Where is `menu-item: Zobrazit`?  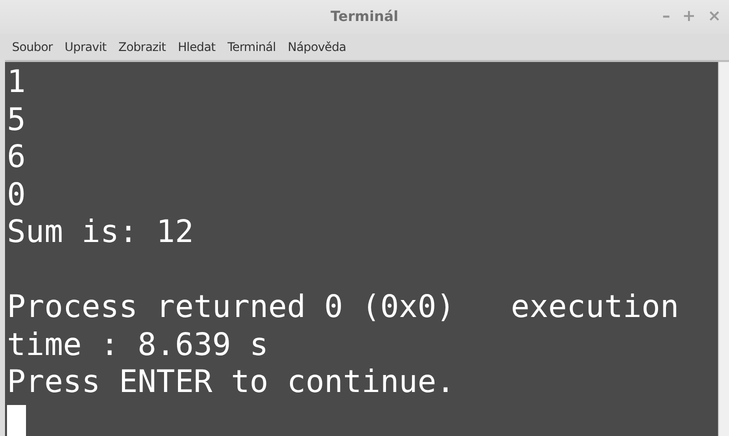 menu-item: Zobrazit is located at coordinates (142, 47).